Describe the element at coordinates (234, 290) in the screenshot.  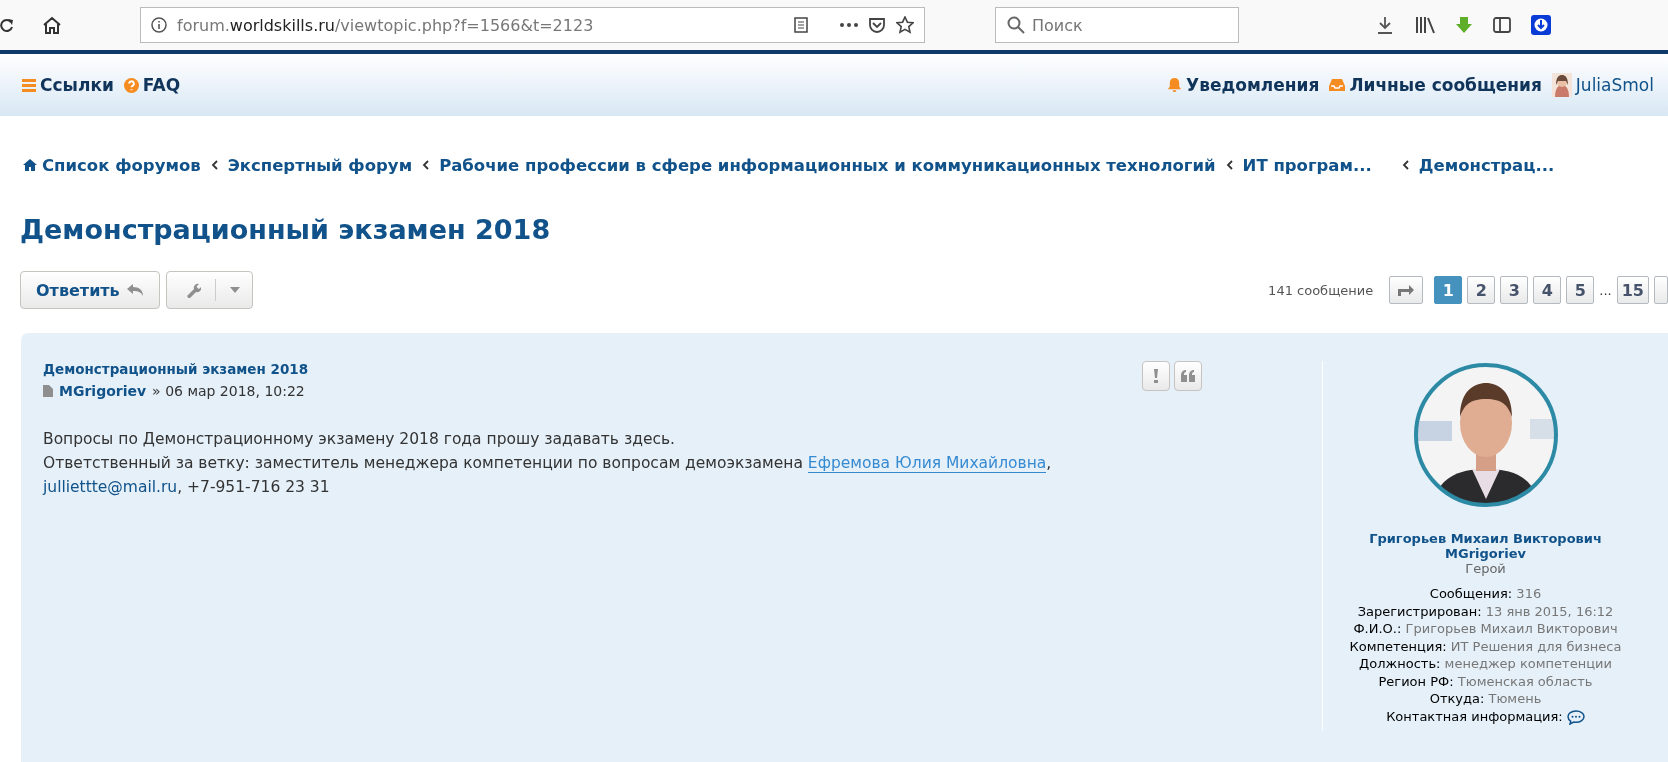
I see `caret-icon` at that location.